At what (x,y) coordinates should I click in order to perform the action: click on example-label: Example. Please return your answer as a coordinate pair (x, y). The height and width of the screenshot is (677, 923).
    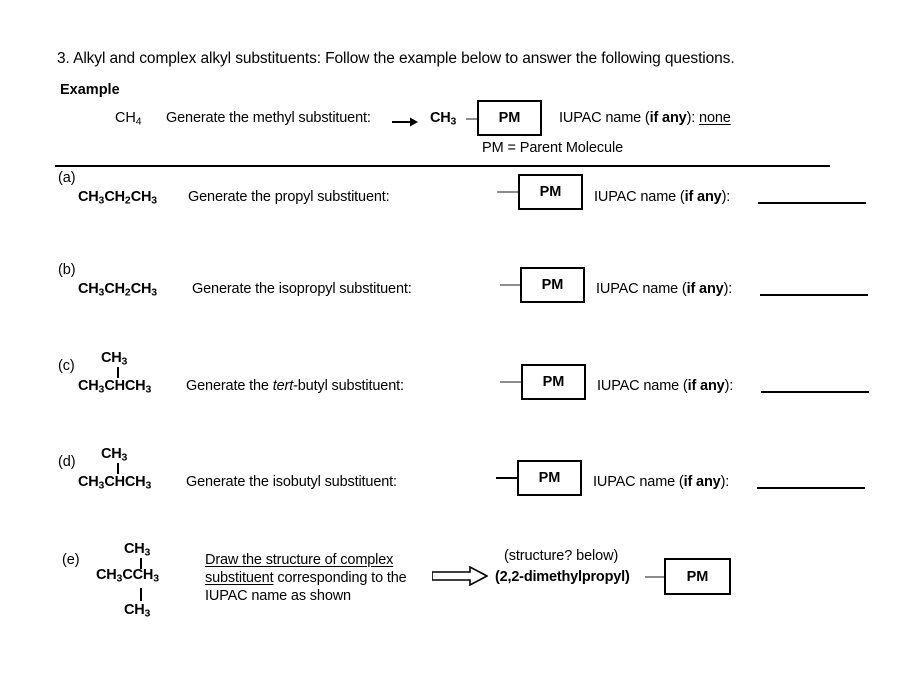
    Looking at the image, I should click on (90, 90).